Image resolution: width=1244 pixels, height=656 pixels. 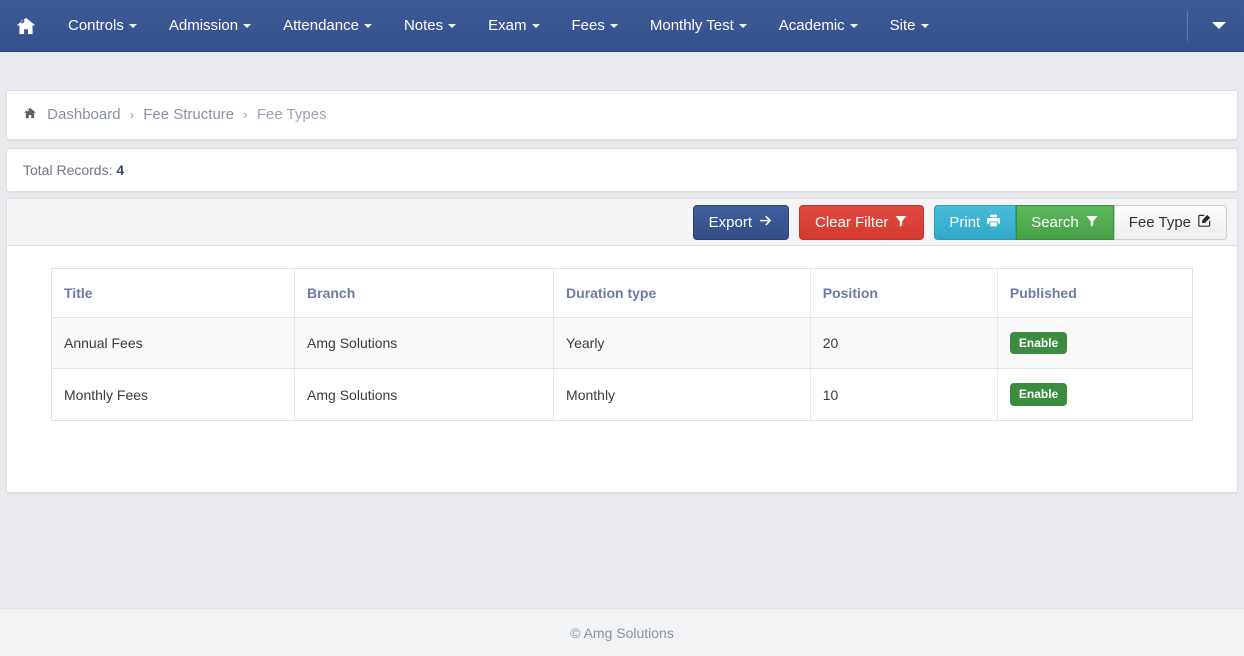 What do you see at coordinates (811, 25) in the screenshot?
I see `nav-item-label: Academic` at bounding box center [811, 25].